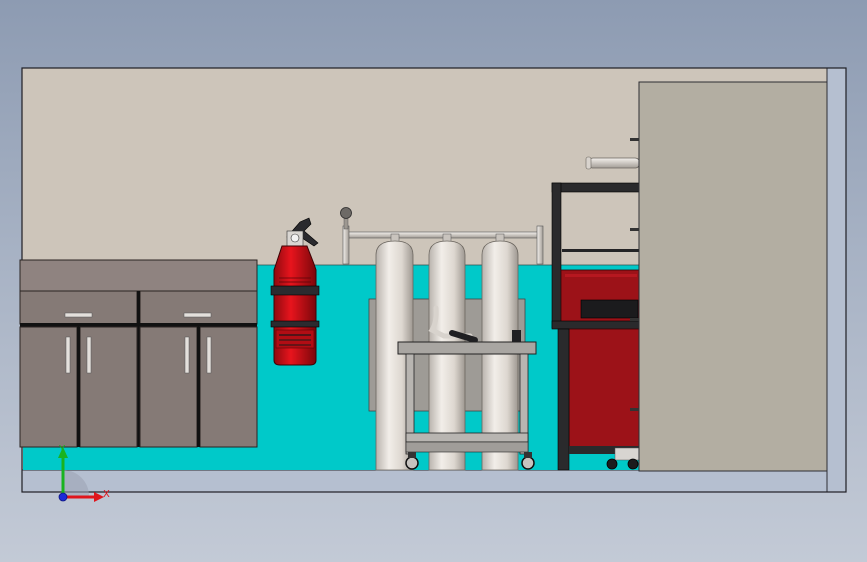 This screenshot has height=562, width=867. What do you see at coordinates (138, 275) in the screenshot?
I see `cabinet-countertop` at bounding box center [138, 275].